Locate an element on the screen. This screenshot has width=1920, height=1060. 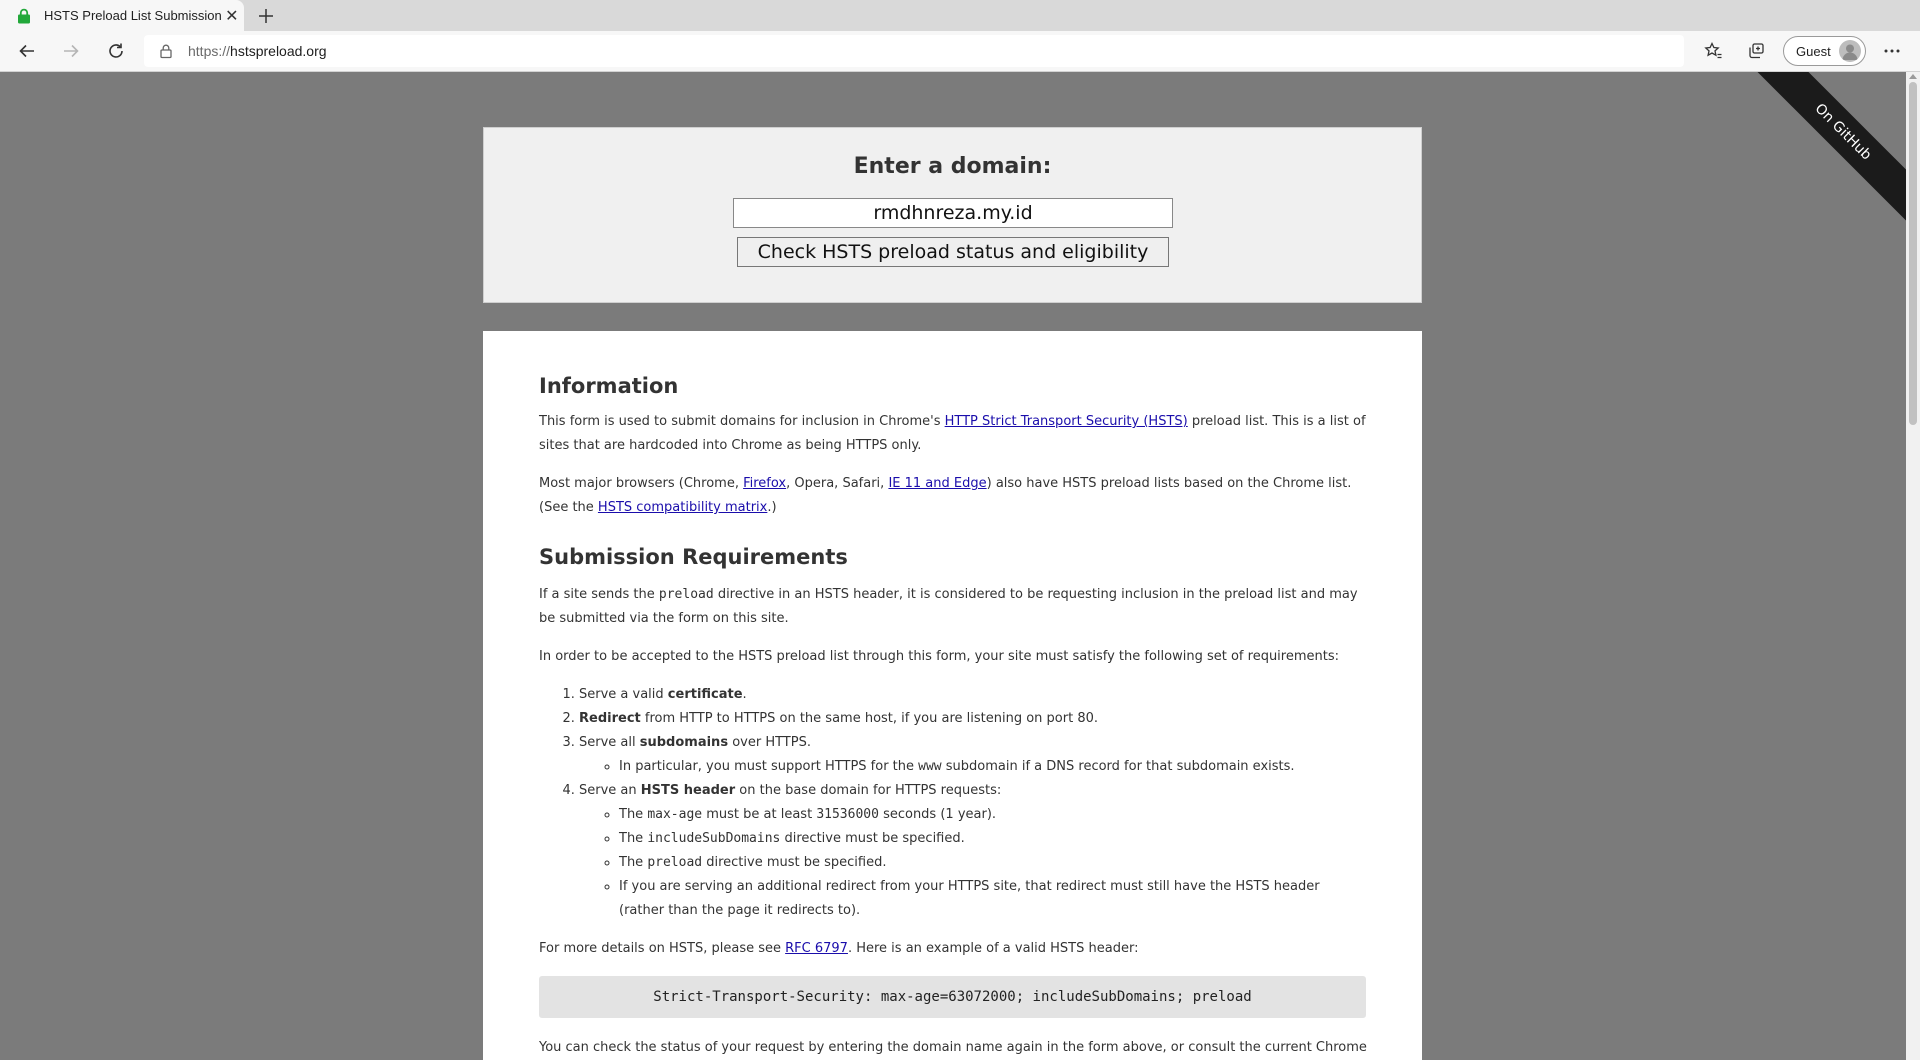
favorites-icon is located at coordinates (1713, 51).